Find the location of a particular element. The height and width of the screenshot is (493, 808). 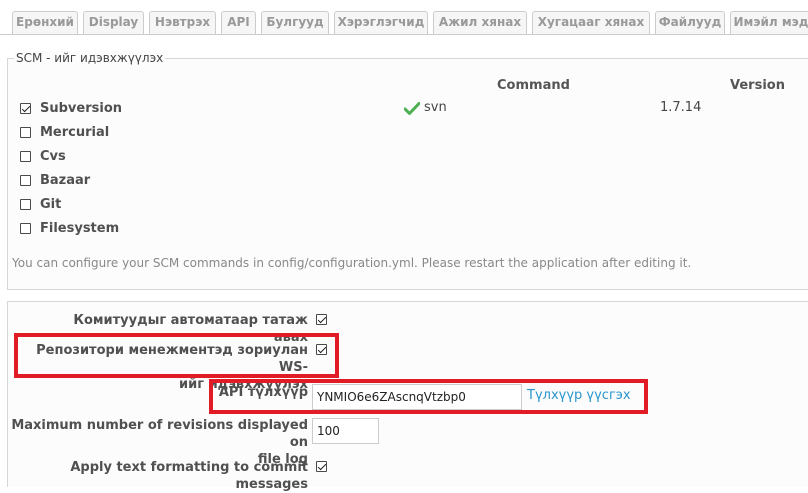

tab-api: API is located at coordinates (238, 22).